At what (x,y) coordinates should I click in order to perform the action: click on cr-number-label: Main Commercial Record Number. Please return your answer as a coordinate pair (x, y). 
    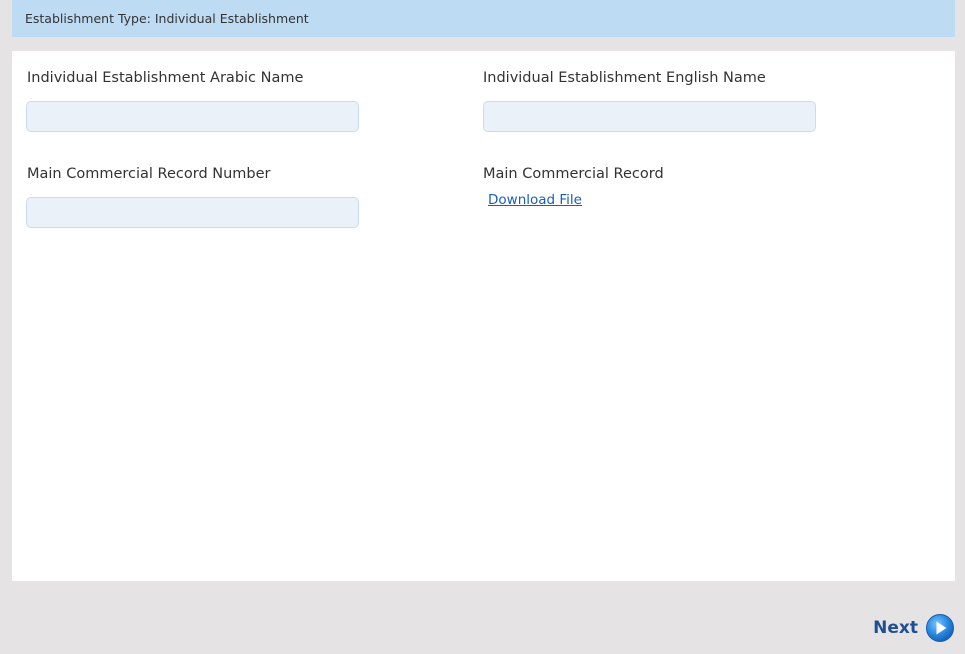
    Looking at the image, I should click on (149, 174).